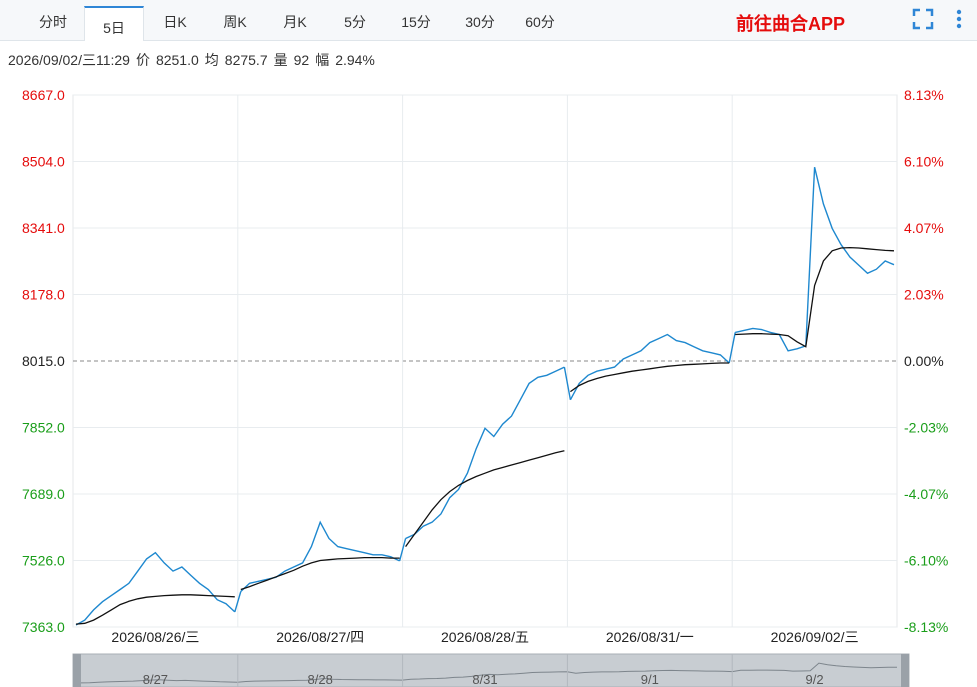  What do you see at coordinates (650, 637) in the screenshot?
I see `x-day-label: 2026/08/31/一` at bounding box center [650, 637].